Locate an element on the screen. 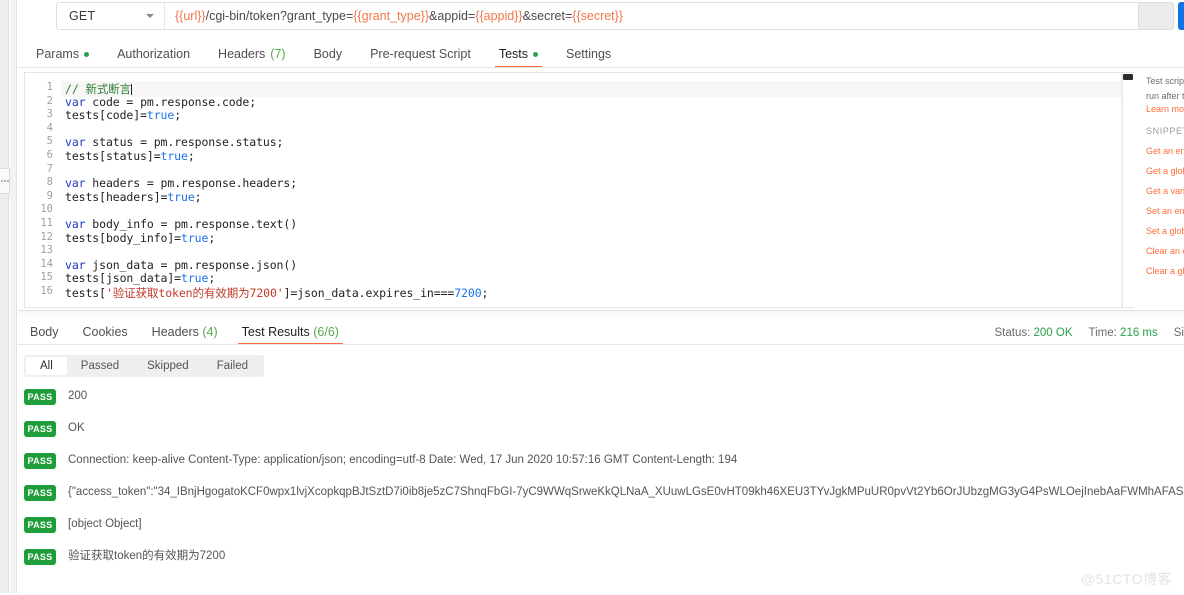 The image size is (1184, 595). editor-line-number: 7 is located at coordinates (49, 168).